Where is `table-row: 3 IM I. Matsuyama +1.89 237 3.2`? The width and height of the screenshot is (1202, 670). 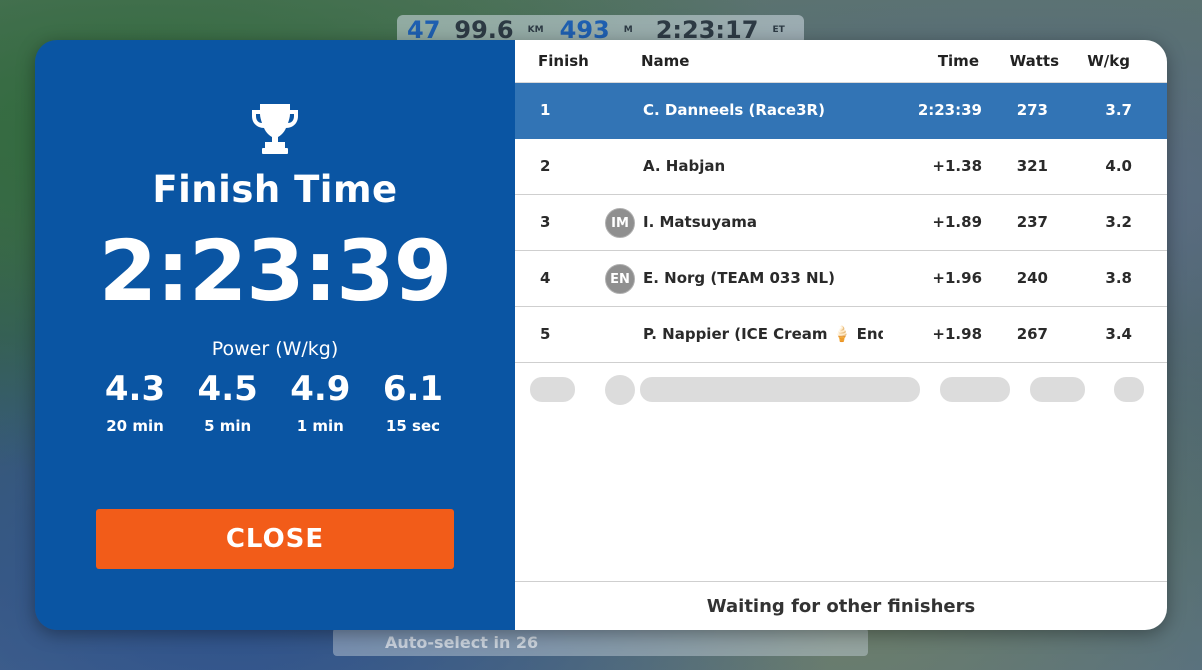
table-row: 3 IM I. Matsuyama +1.89 237 3.2 is located at coordinates (841, 223).